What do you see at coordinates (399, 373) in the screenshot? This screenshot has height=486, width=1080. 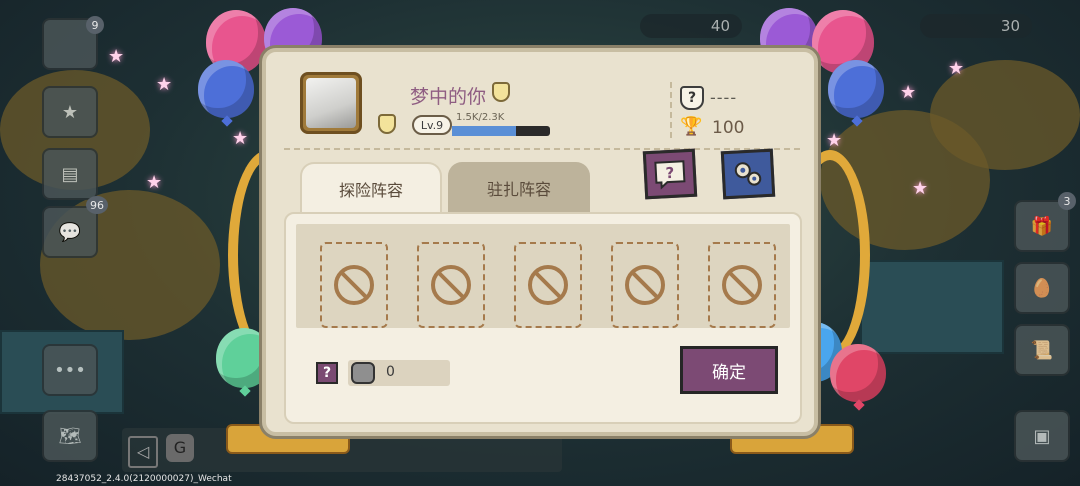 I see `power-display: 0` at bounding box center [399, 373].